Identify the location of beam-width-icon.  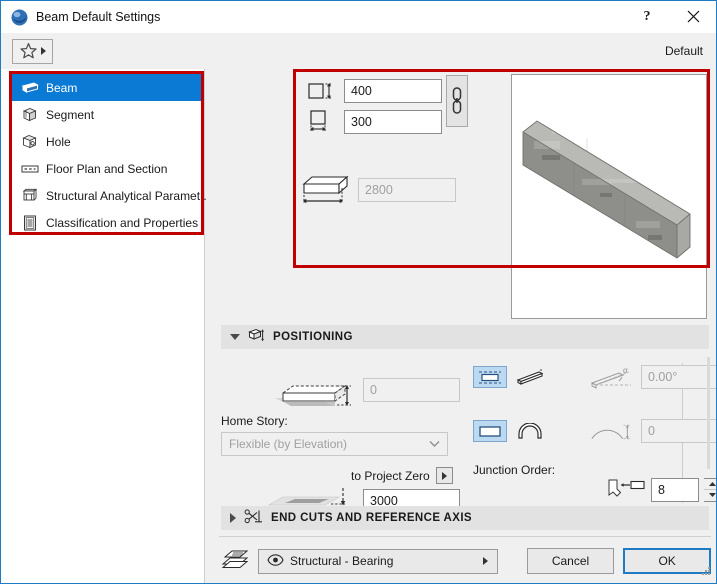
(324, 122).